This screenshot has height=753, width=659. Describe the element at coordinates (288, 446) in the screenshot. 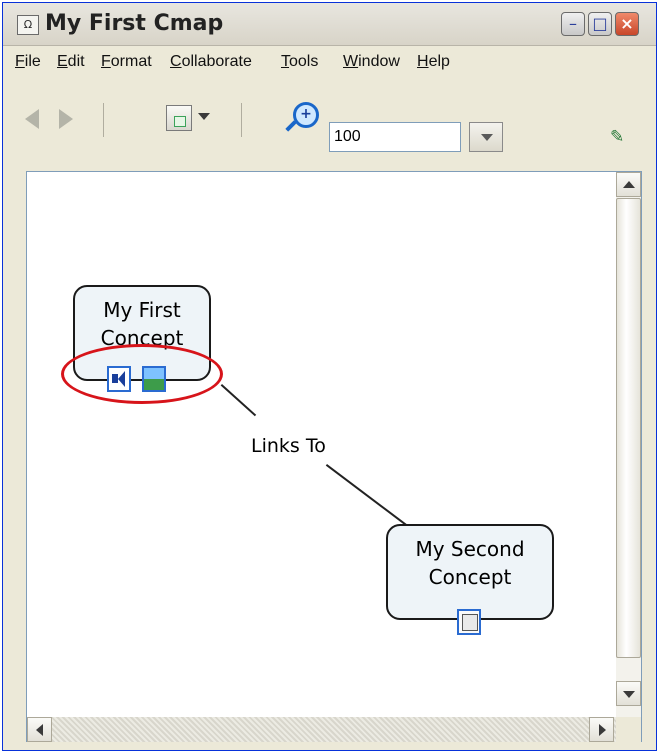

I see `link-label: Links To` at that location.